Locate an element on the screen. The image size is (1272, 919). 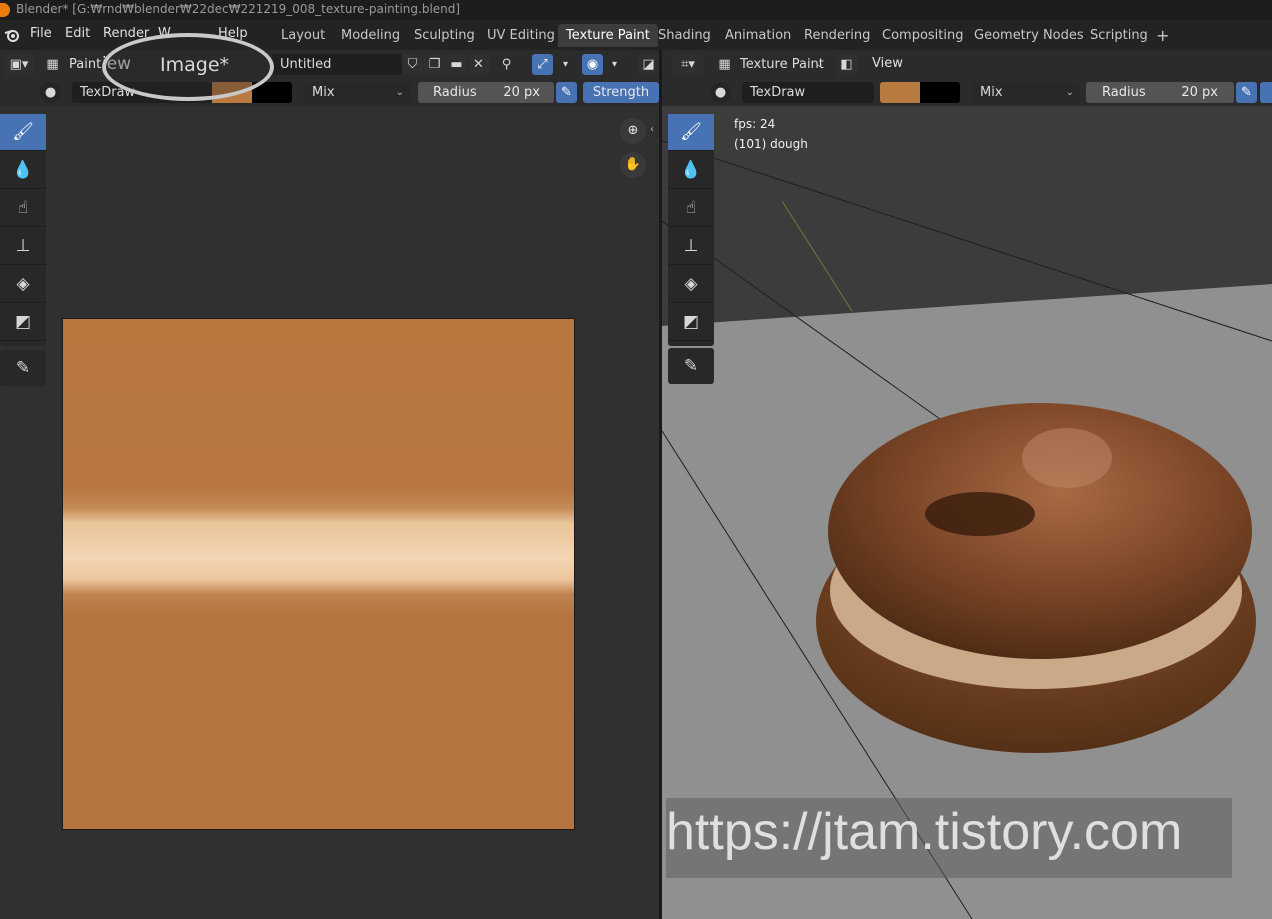
image-toolbar: 🖌 💧 ☝ ⊥ ◈ ◩ is located at coordinates (23, 230).